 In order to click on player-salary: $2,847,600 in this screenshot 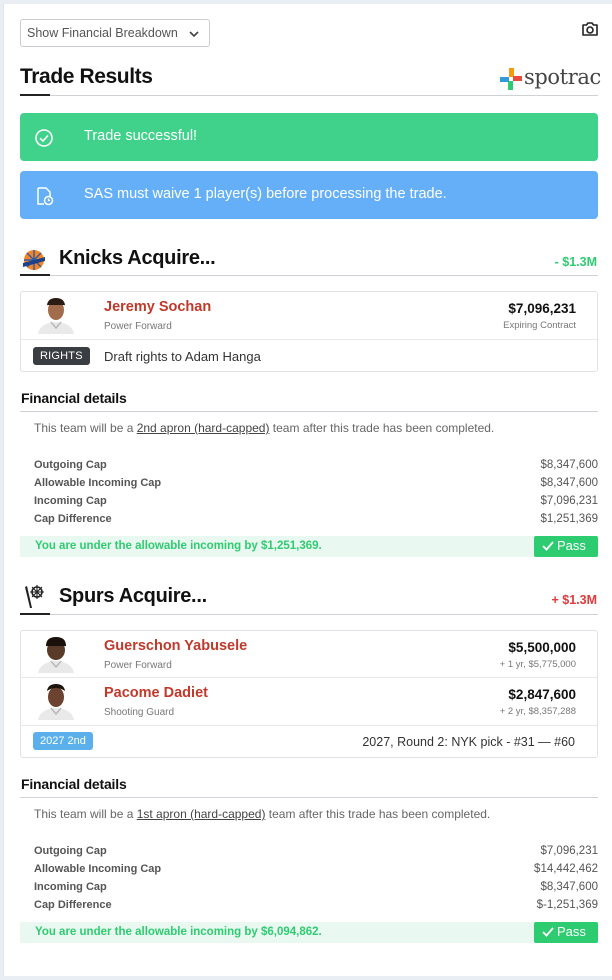, I will do `click(542, 694)`.